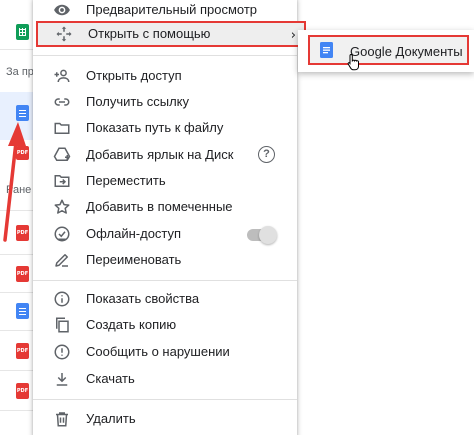 This screenshot has height=435, width=474. Describe the element at coordinates (160, 154) in the screenshot. I see `menu-item-label: Добавить ярлык на Диск` at that location.